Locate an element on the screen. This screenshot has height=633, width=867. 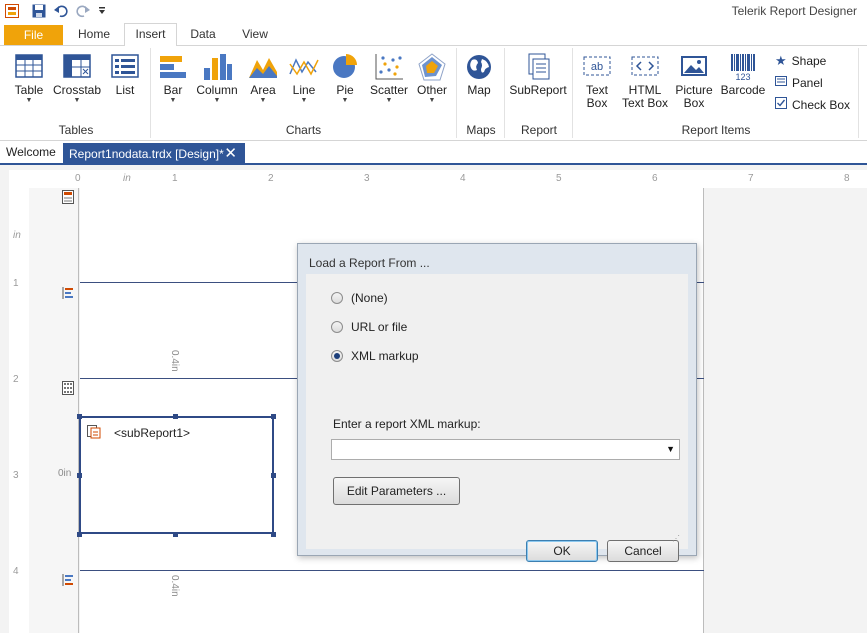
tab-file: File is located at coordinates (33, 35).